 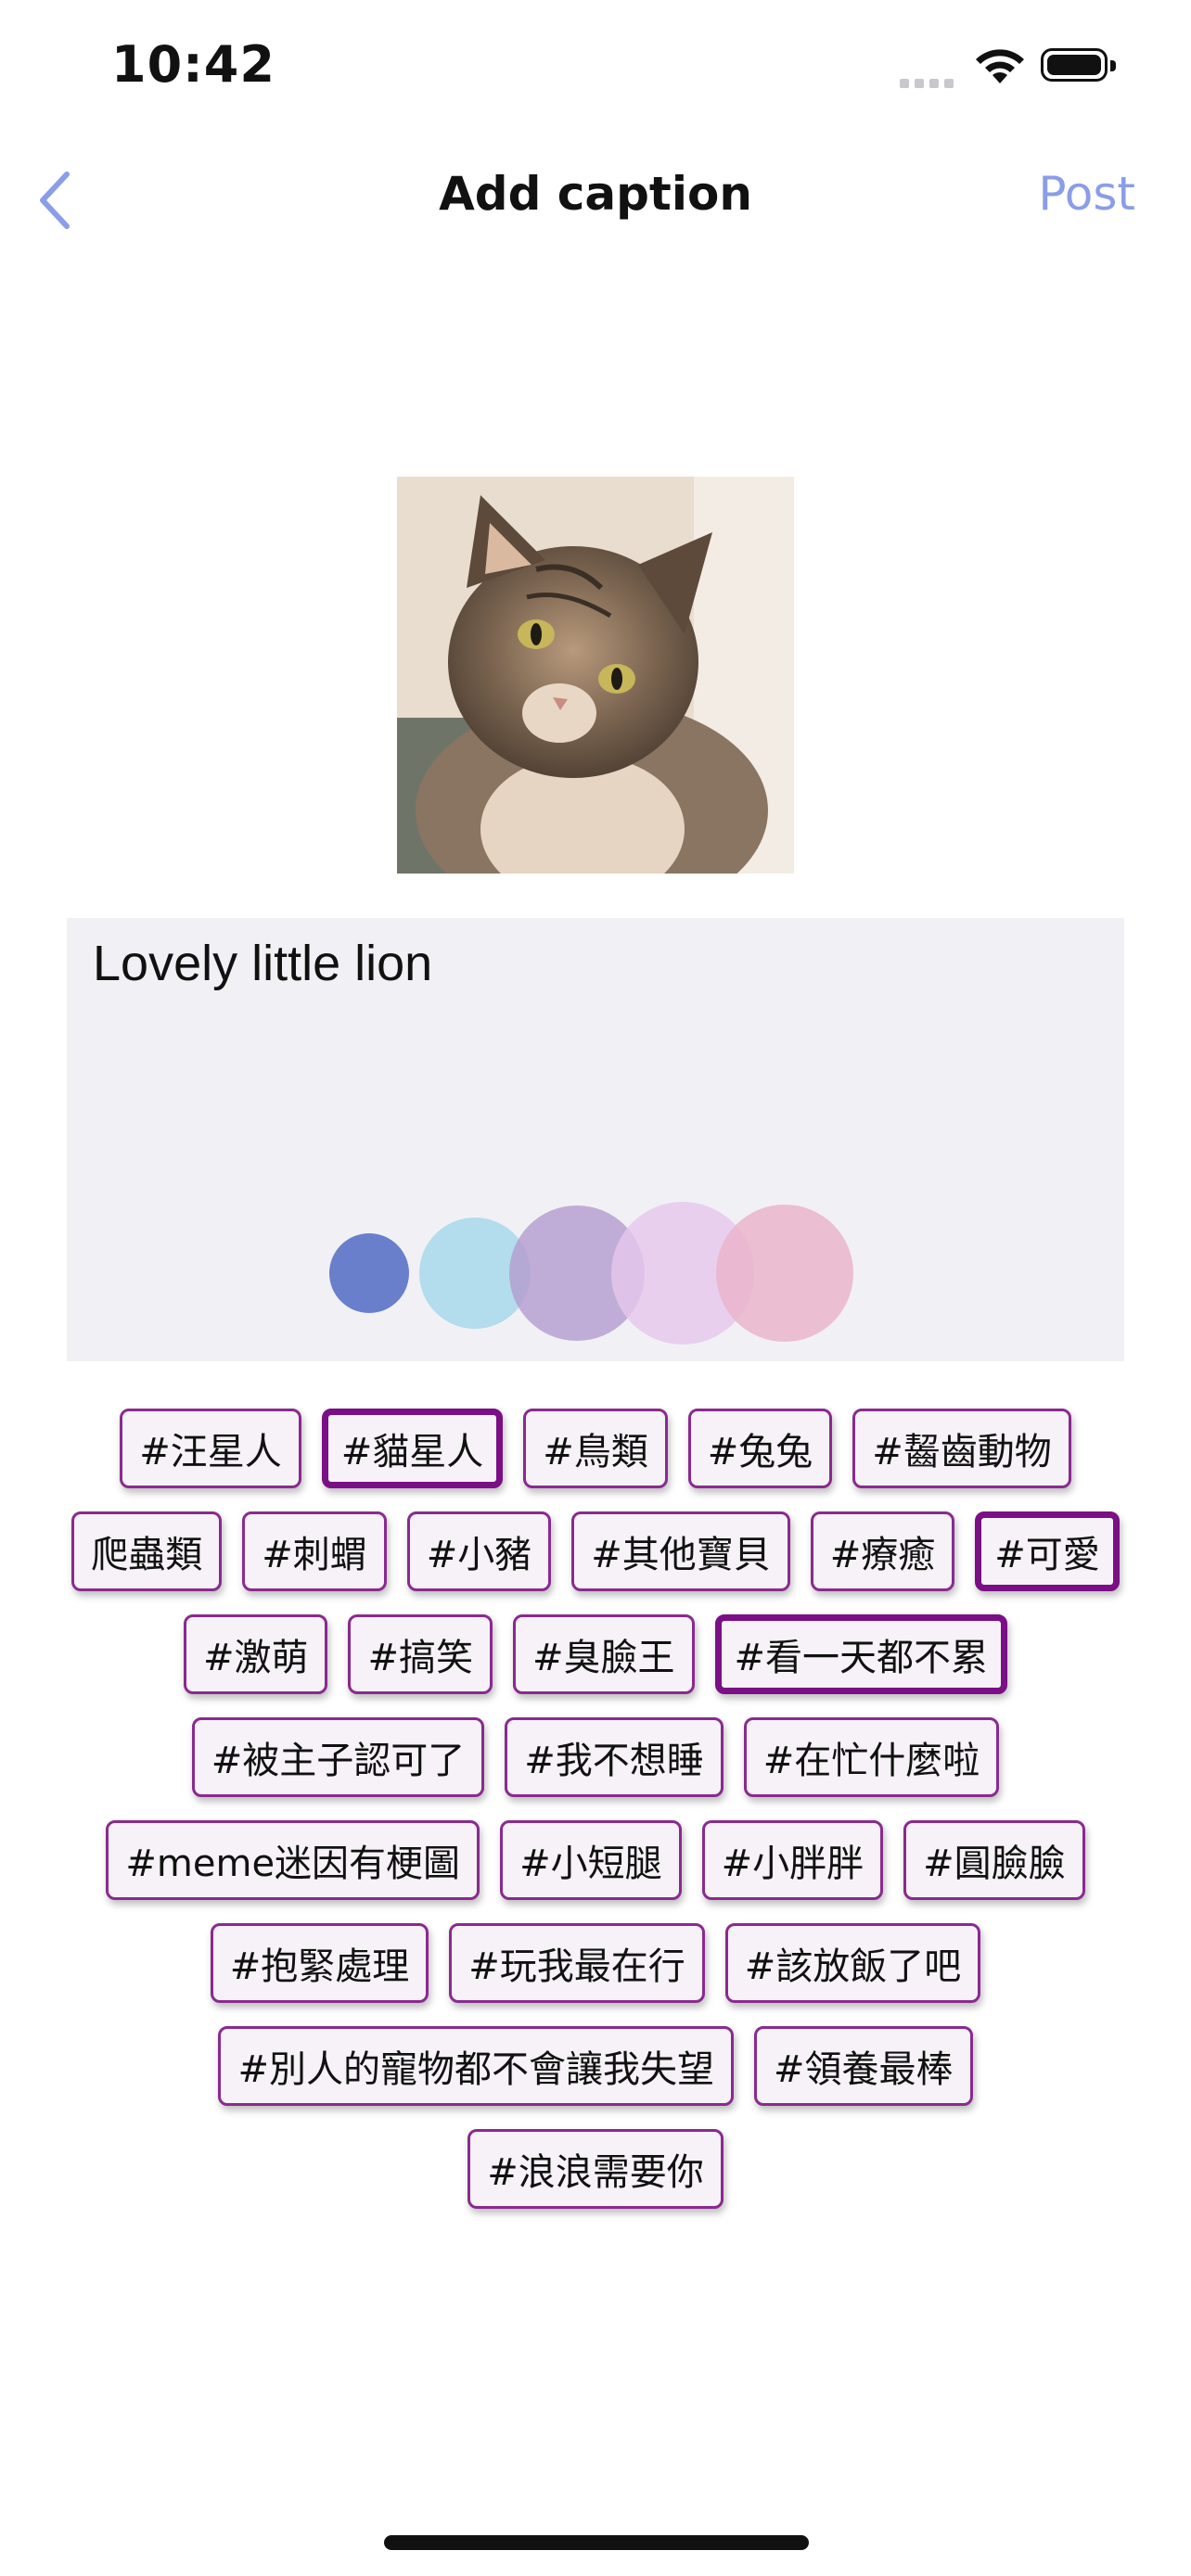 I want to click on tag-row: #抱緊處理 #玩我最在行 #該放飯了吧, so click(x=595, y=1963).